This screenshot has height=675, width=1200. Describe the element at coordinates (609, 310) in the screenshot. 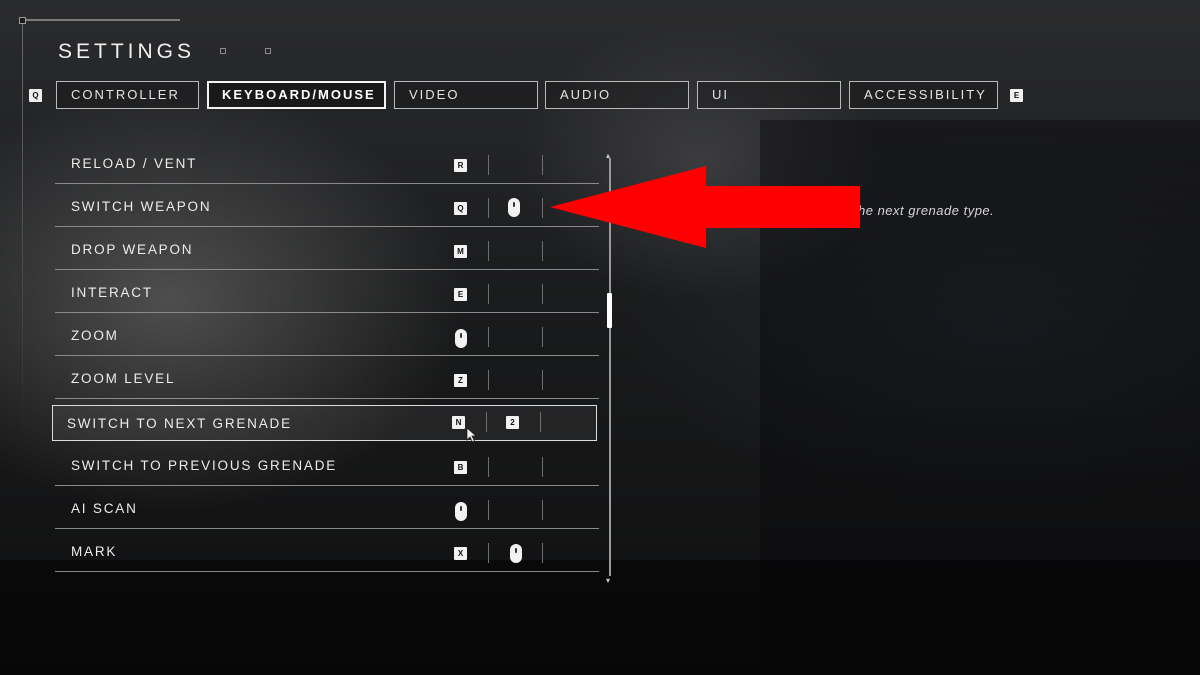

I see `scrollbar-thumb` at that location.